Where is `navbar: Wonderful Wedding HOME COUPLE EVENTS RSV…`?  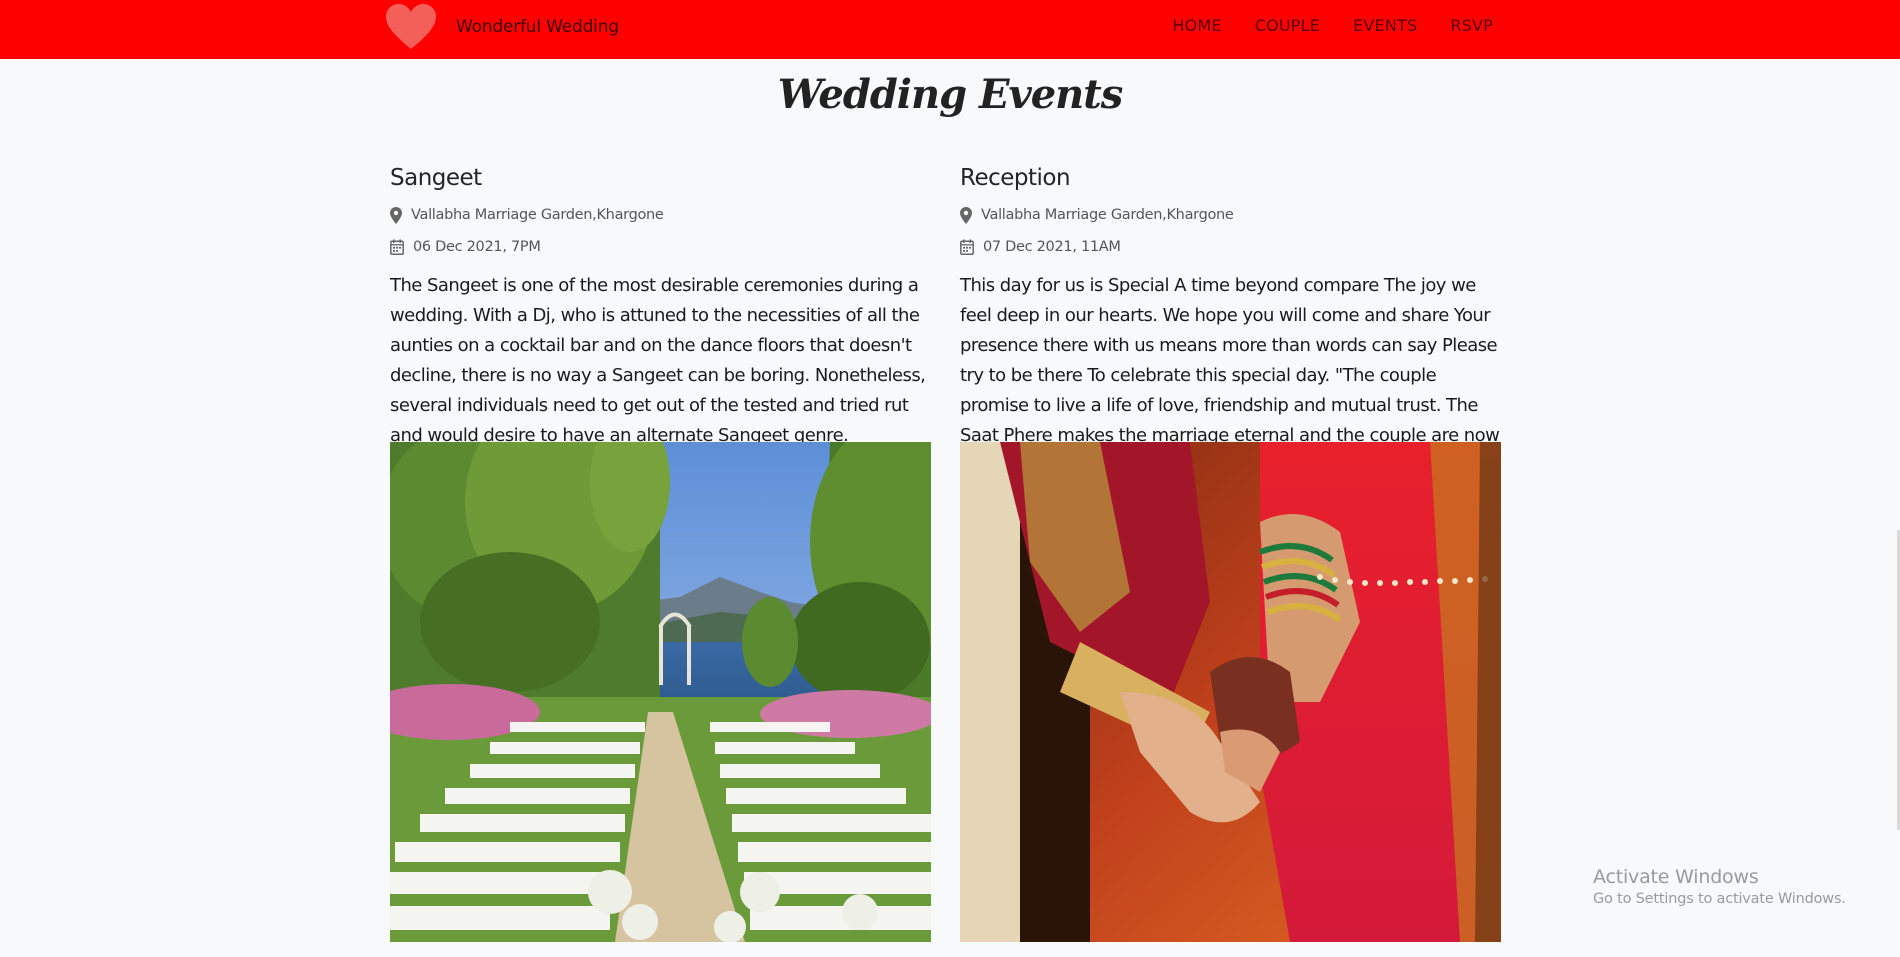 navbar: Wonderful Wedding HOME COUPLE EVENTS RSV… is located at coordinates (950, 29).